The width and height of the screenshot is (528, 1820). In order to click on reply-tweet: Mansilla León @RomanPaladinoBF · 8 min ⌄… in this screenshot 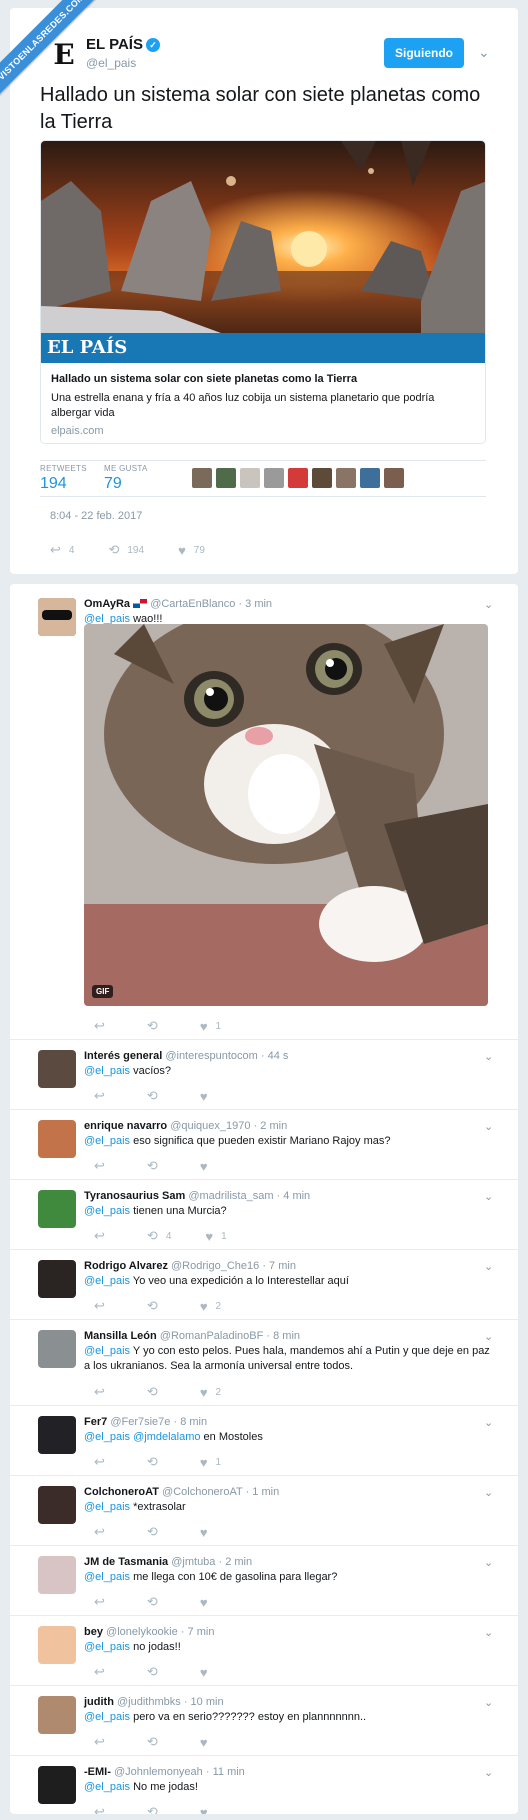, I will do `click(264, 1363)`.